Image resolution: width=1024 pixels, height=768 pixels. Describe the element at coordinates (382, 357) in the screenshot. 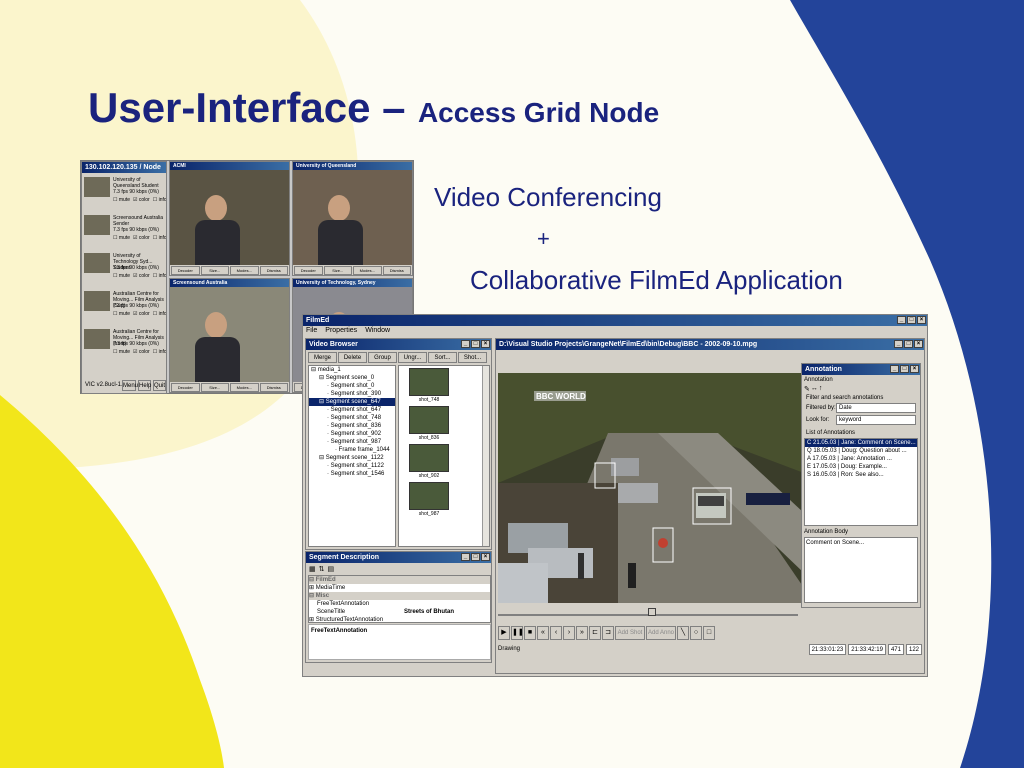

I see `vb-button-group: Group` at that location.